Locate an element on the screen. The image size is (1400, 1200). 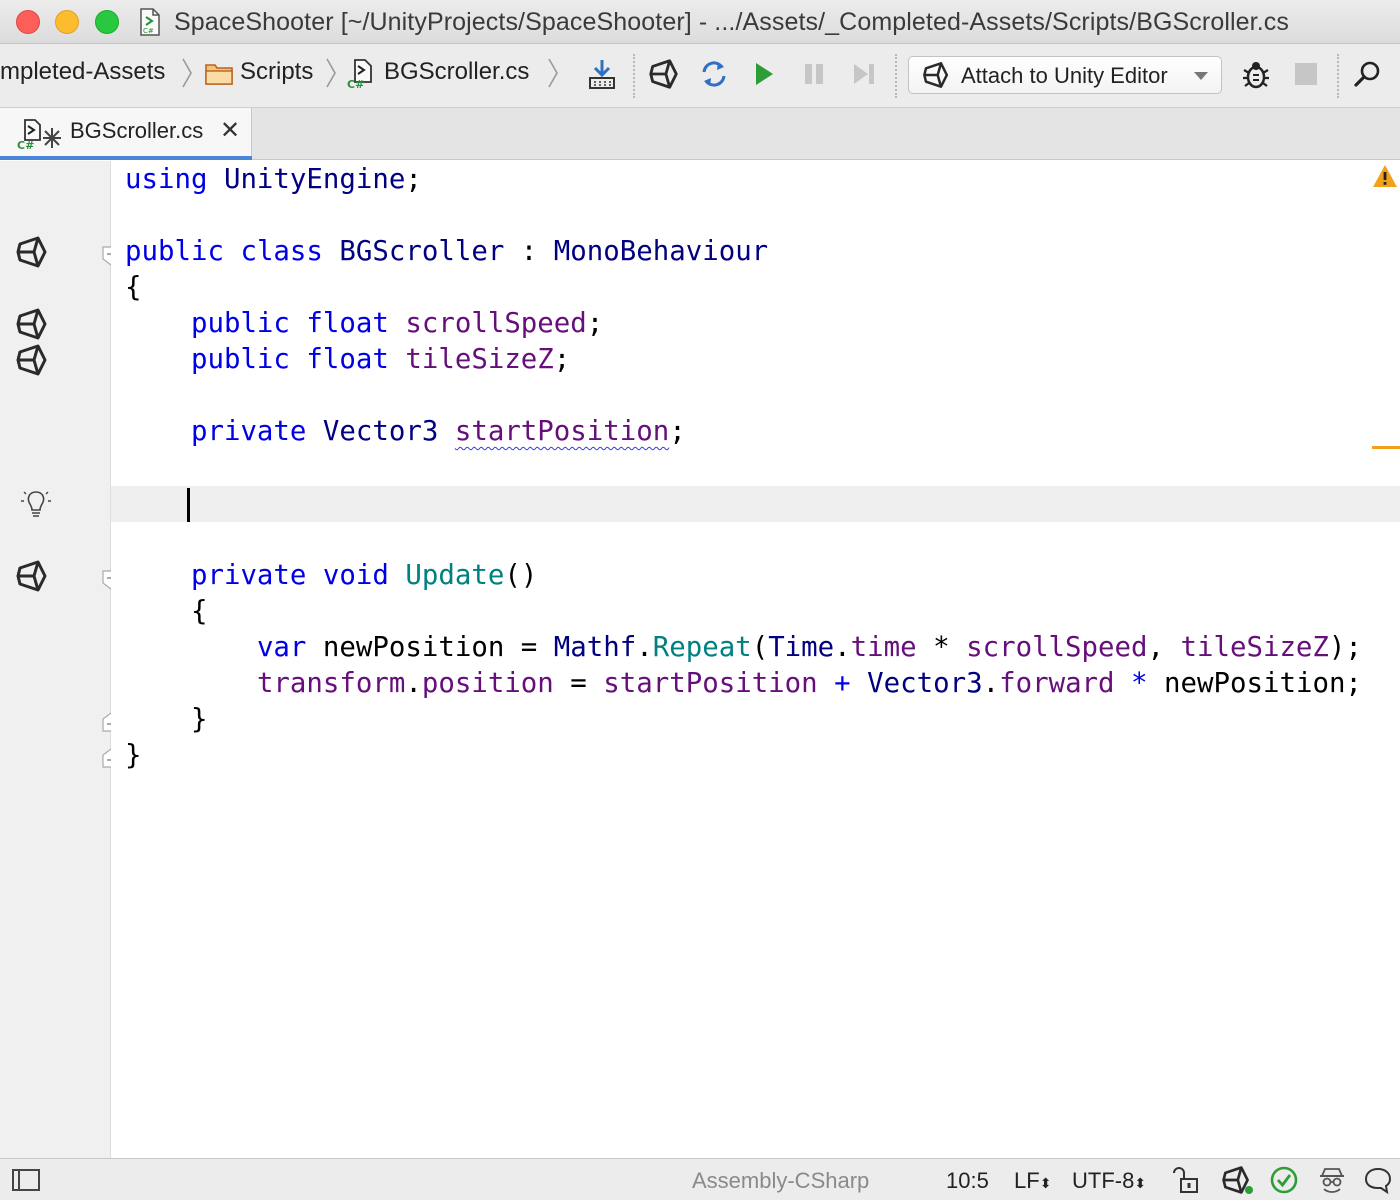
code-line is located at coordinates (158, 504).